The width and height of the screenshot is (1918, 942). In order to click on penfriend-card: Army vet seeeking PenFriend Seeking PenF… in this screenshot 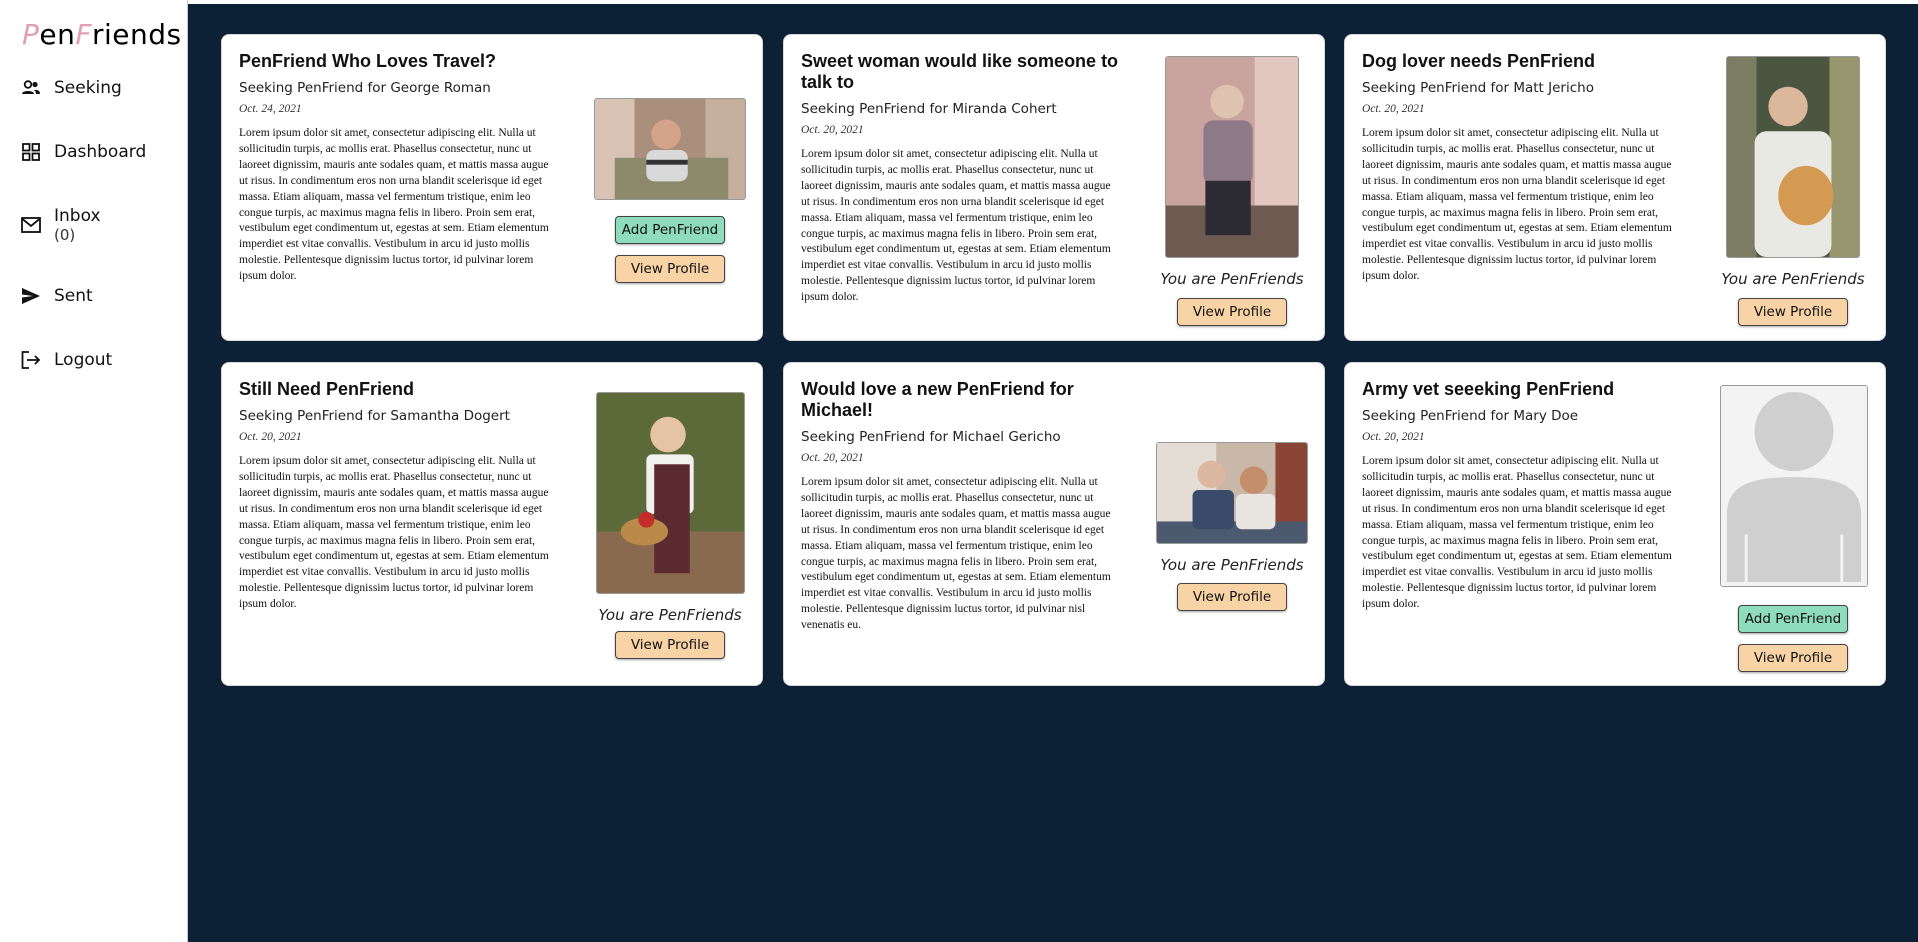, I will do `click(1615, 524)`.